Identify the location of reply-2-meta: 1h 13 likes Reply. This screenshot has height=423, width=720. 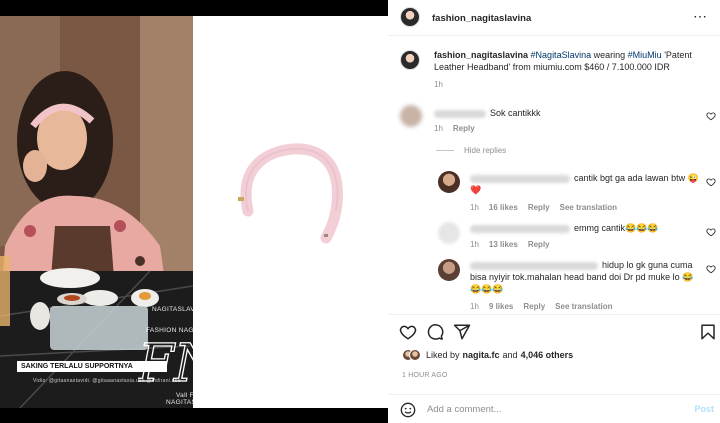
(515, 244).